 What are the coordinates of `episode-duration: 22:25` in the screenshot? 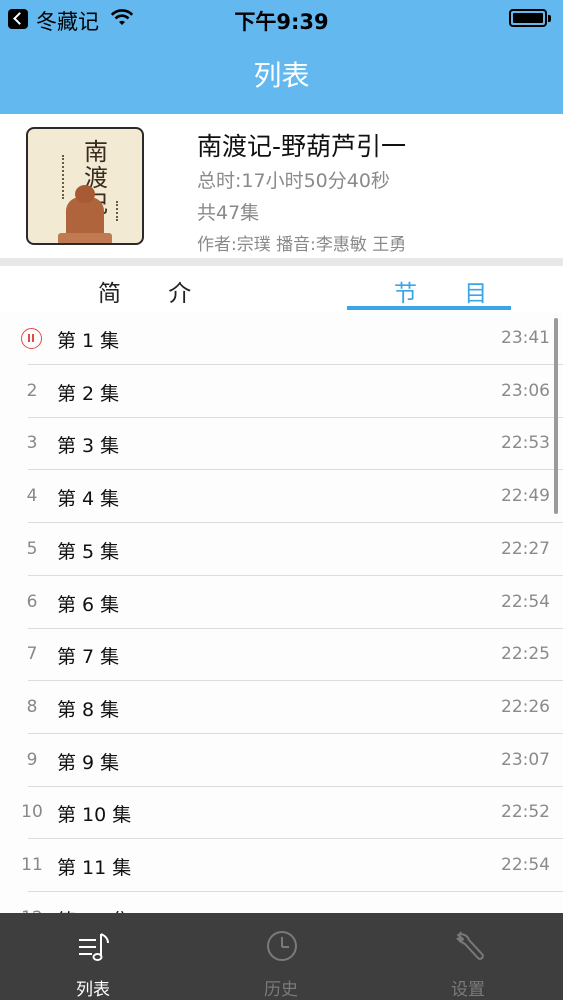 It's located at (525, 654).